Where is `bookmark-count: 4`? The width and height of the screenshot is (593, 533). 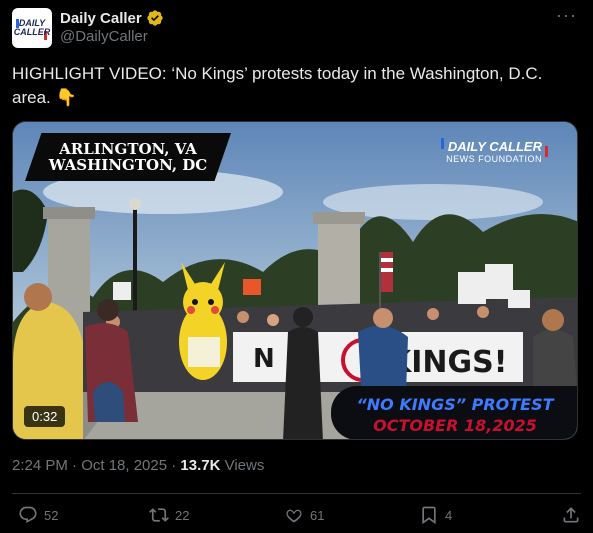
bookmark-count: 4 is located at coordinates (449, 515).